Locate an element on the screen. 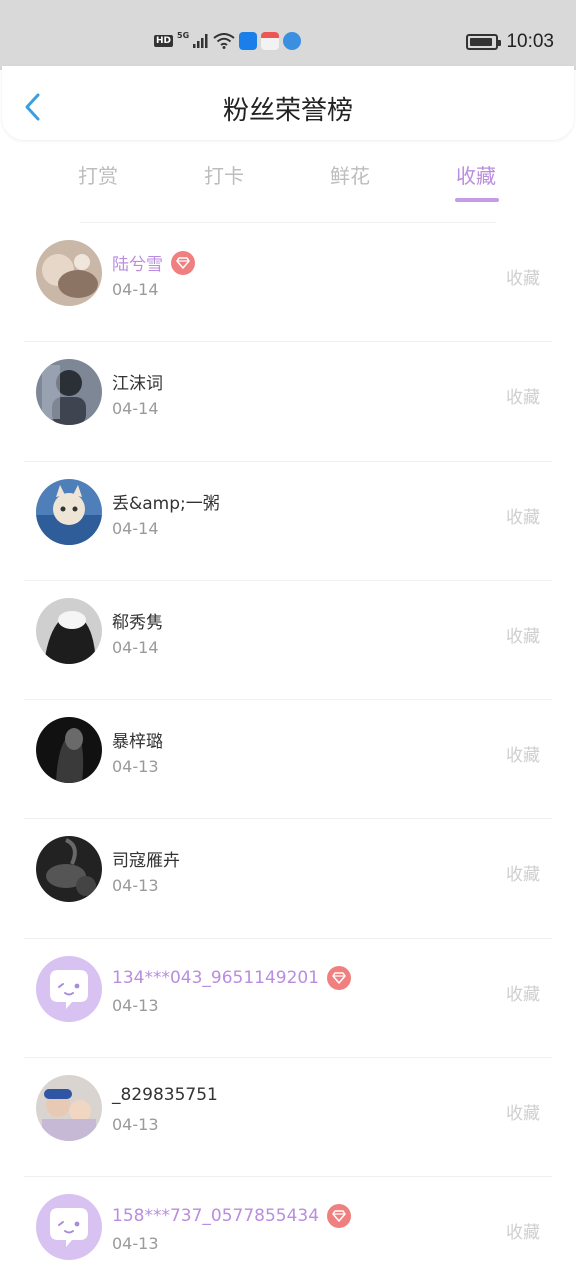 The height and width of the screenshot is (1280, 576). list-item: 陆兮雪 04-14 收藏 is located at coordinates (288, 281).